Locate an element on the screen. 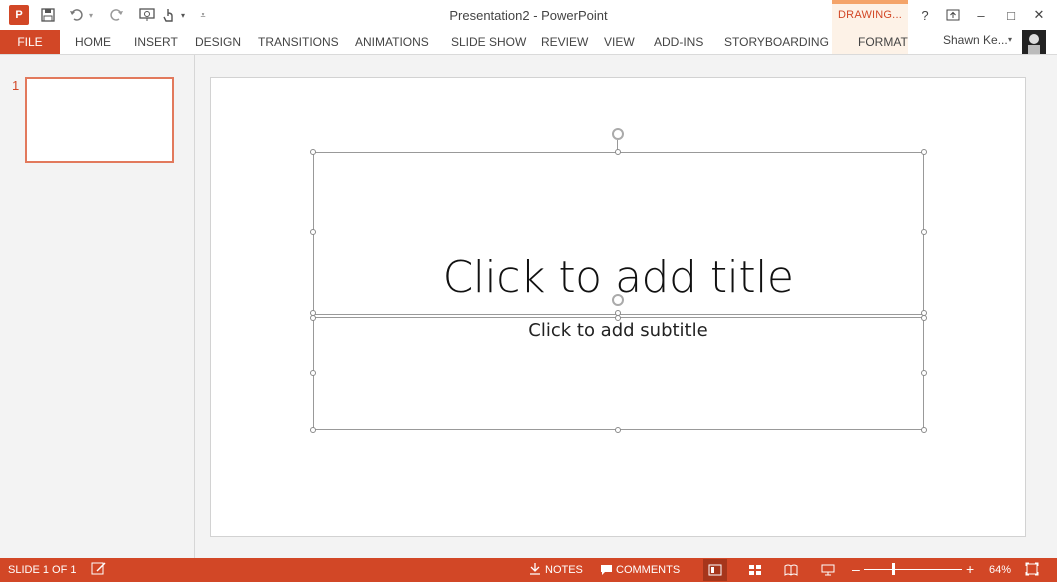  subtitle-placeholder-text: Click to add subtitle is located at coordinates (618, 330).